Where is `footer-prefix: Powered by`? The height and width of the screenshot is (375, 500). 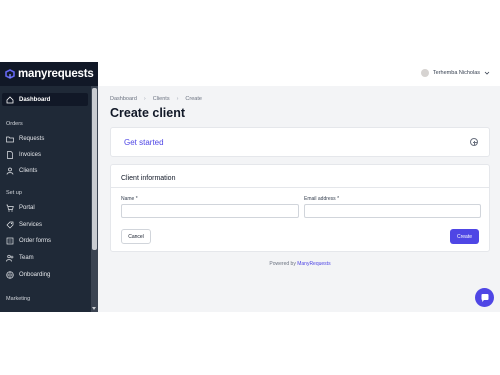
footer-prefix: Powered by is located at coordinates (282, 264).